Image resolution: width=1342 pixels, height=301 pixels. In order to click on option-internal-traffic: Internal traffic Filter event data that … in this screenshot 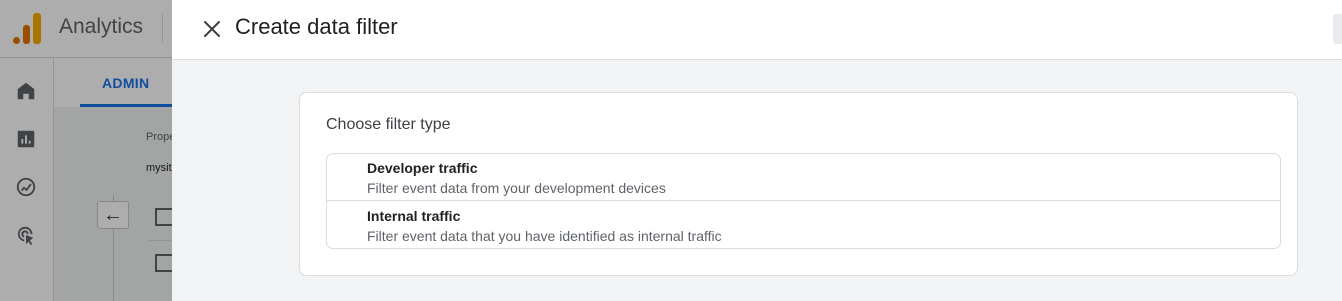, I will do `click(803, 225)`.